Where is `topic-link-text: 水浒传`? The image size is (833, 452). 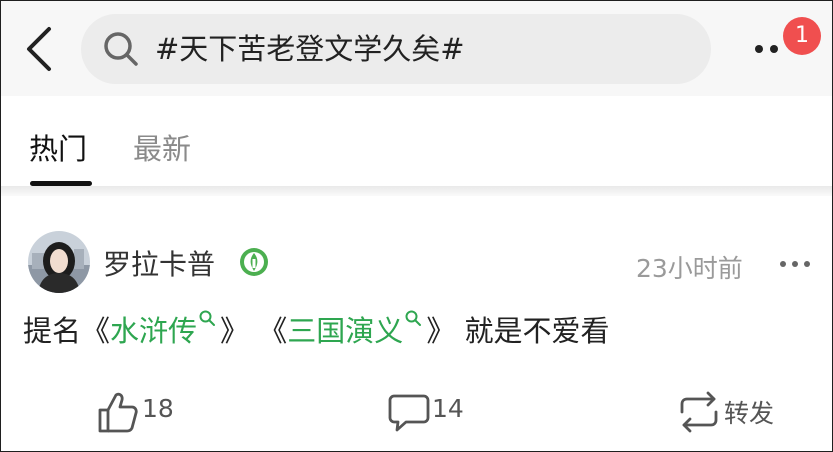 topic-link-text: 水浒传 is located at coordinates (154, 331).